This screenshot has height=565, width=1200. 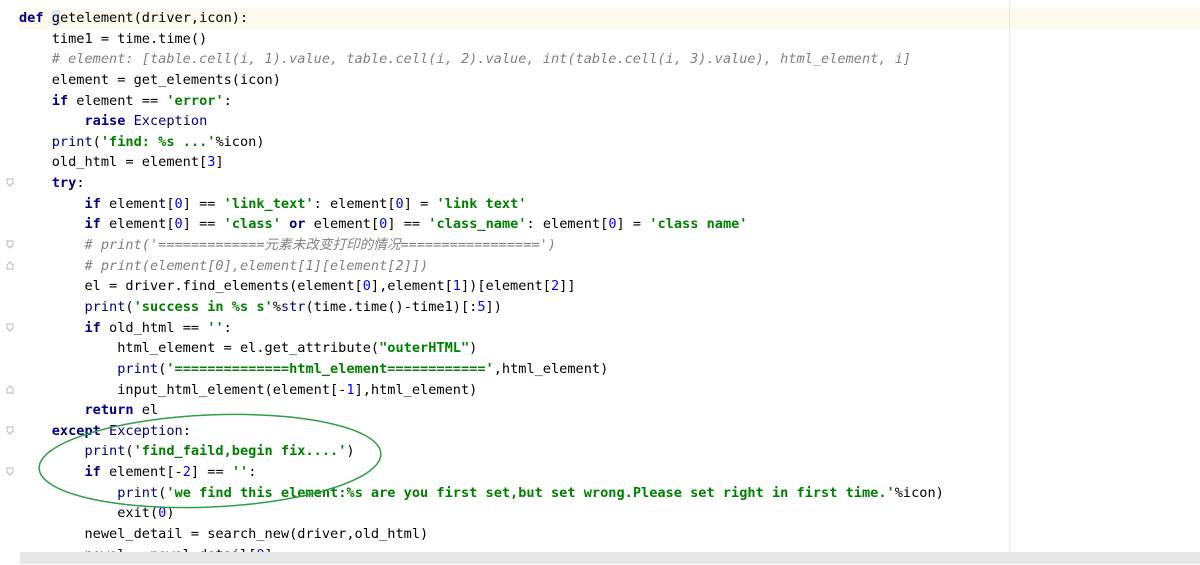 I want to click on code-token: "outerHTML", so click(x=424, y=348).